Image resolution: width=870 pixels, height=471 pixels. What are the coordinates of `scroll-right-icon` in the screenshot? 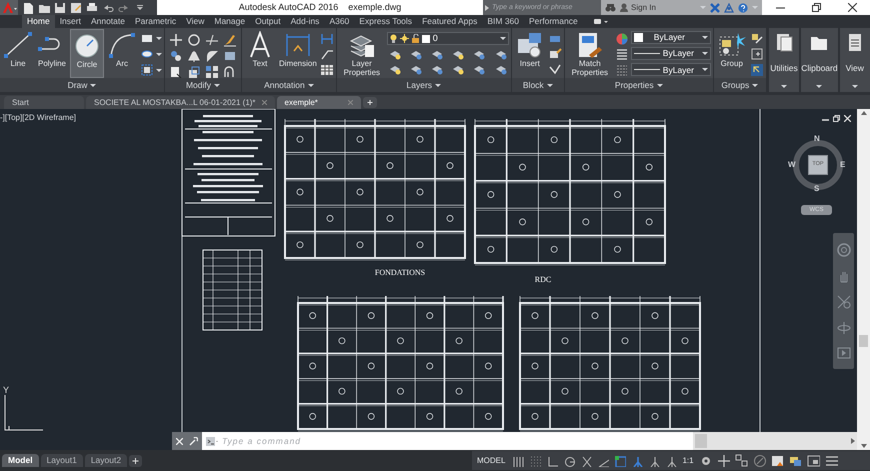 It's located at (853, 441).